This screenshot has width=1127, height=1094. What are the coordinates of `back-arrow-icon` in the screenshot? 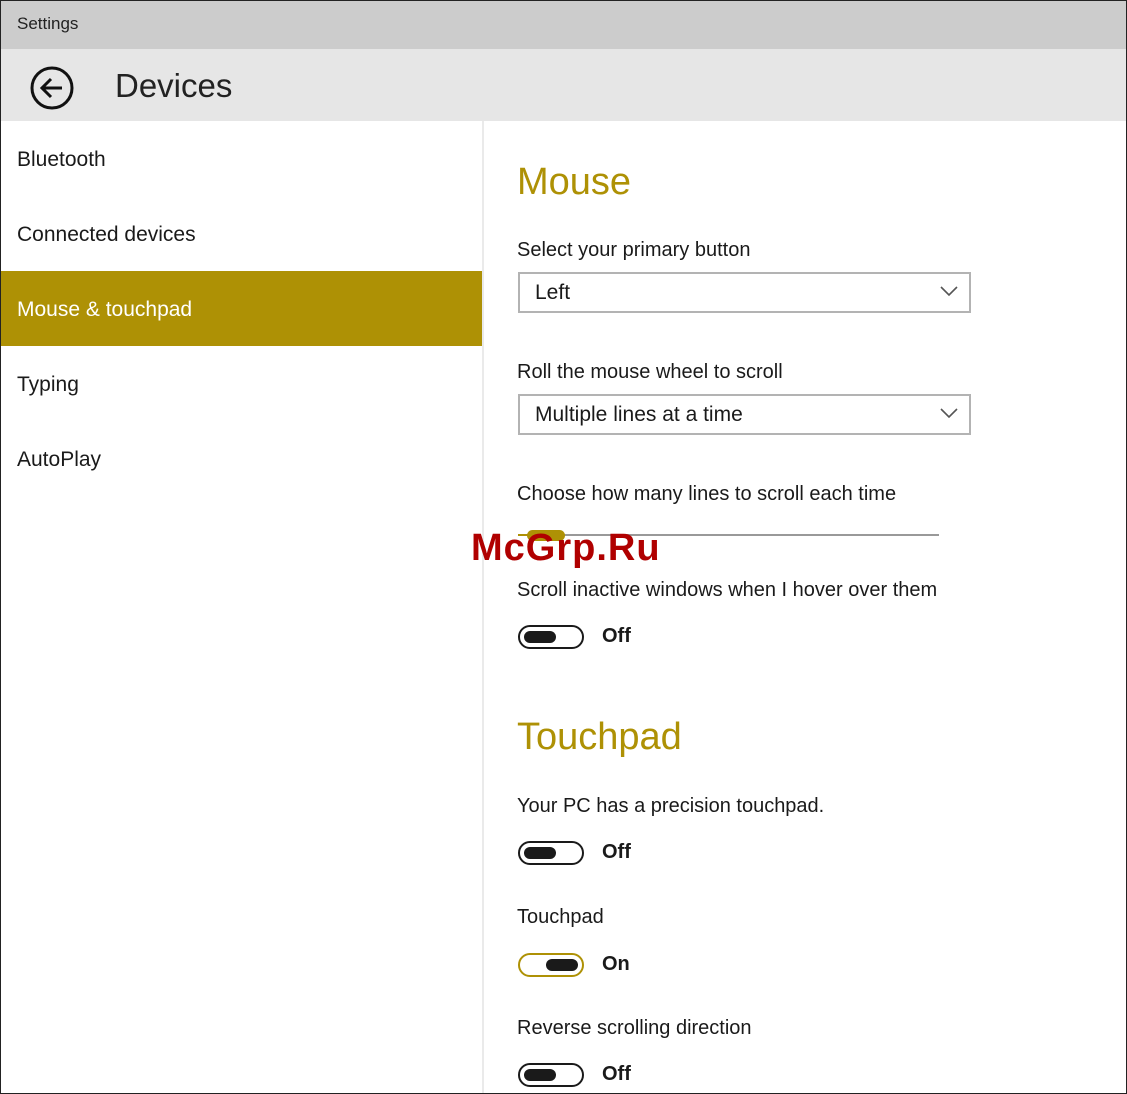 It's located at (52, 88).